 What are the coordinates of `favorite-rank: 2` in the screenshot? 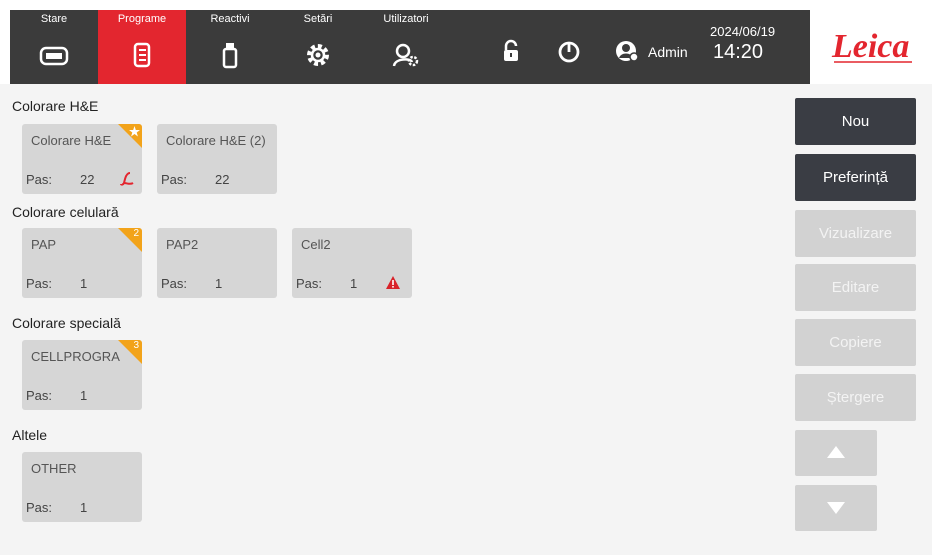 It's located at (136, 233).